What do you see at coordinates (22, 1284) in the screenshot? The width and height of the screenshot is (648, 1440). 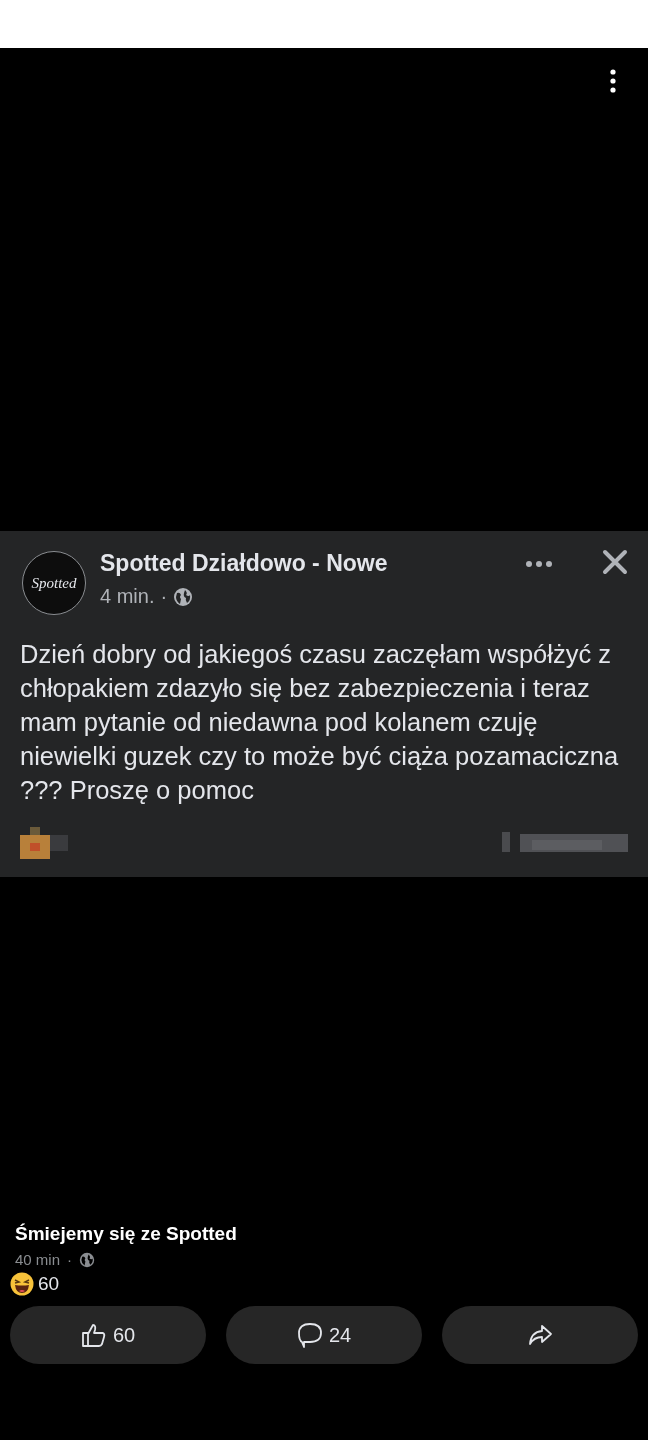 I see `laughing-emoji-icon` at bounding box center [22, 1284].